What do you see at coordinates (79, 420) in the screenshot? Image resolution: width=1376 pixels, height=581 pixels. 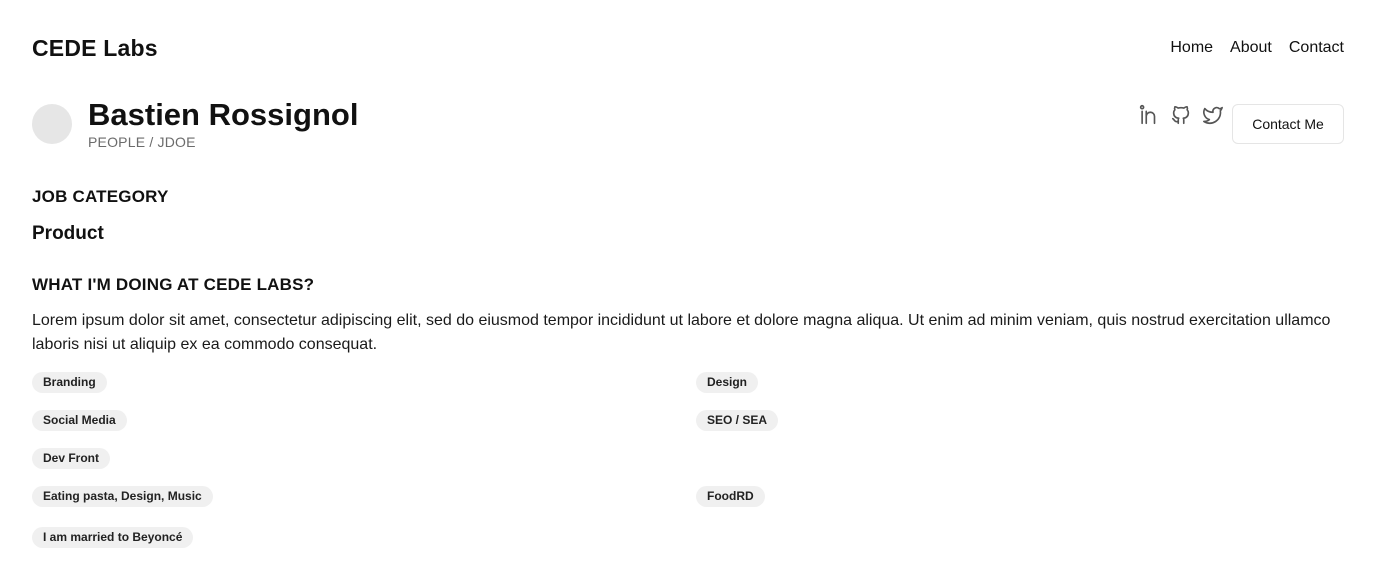 I see `tag-social-media: Social Media` at bounding box center [79, 420].